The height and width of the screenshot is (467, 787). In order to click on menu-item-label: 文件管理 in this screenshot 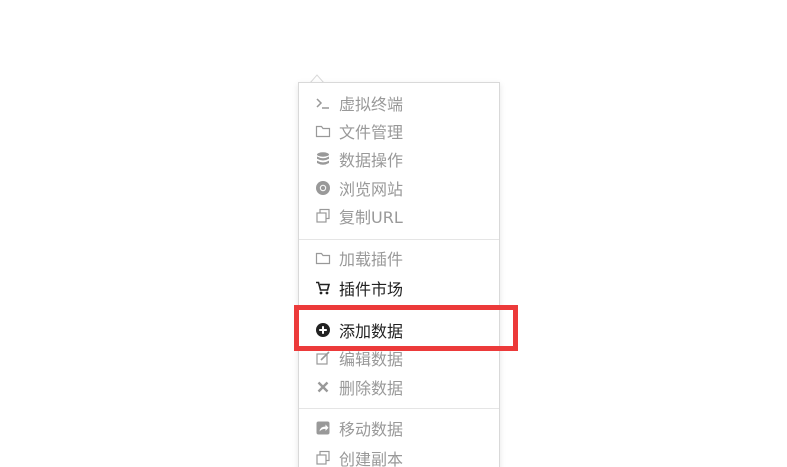, I will do `click(371, 132)`.